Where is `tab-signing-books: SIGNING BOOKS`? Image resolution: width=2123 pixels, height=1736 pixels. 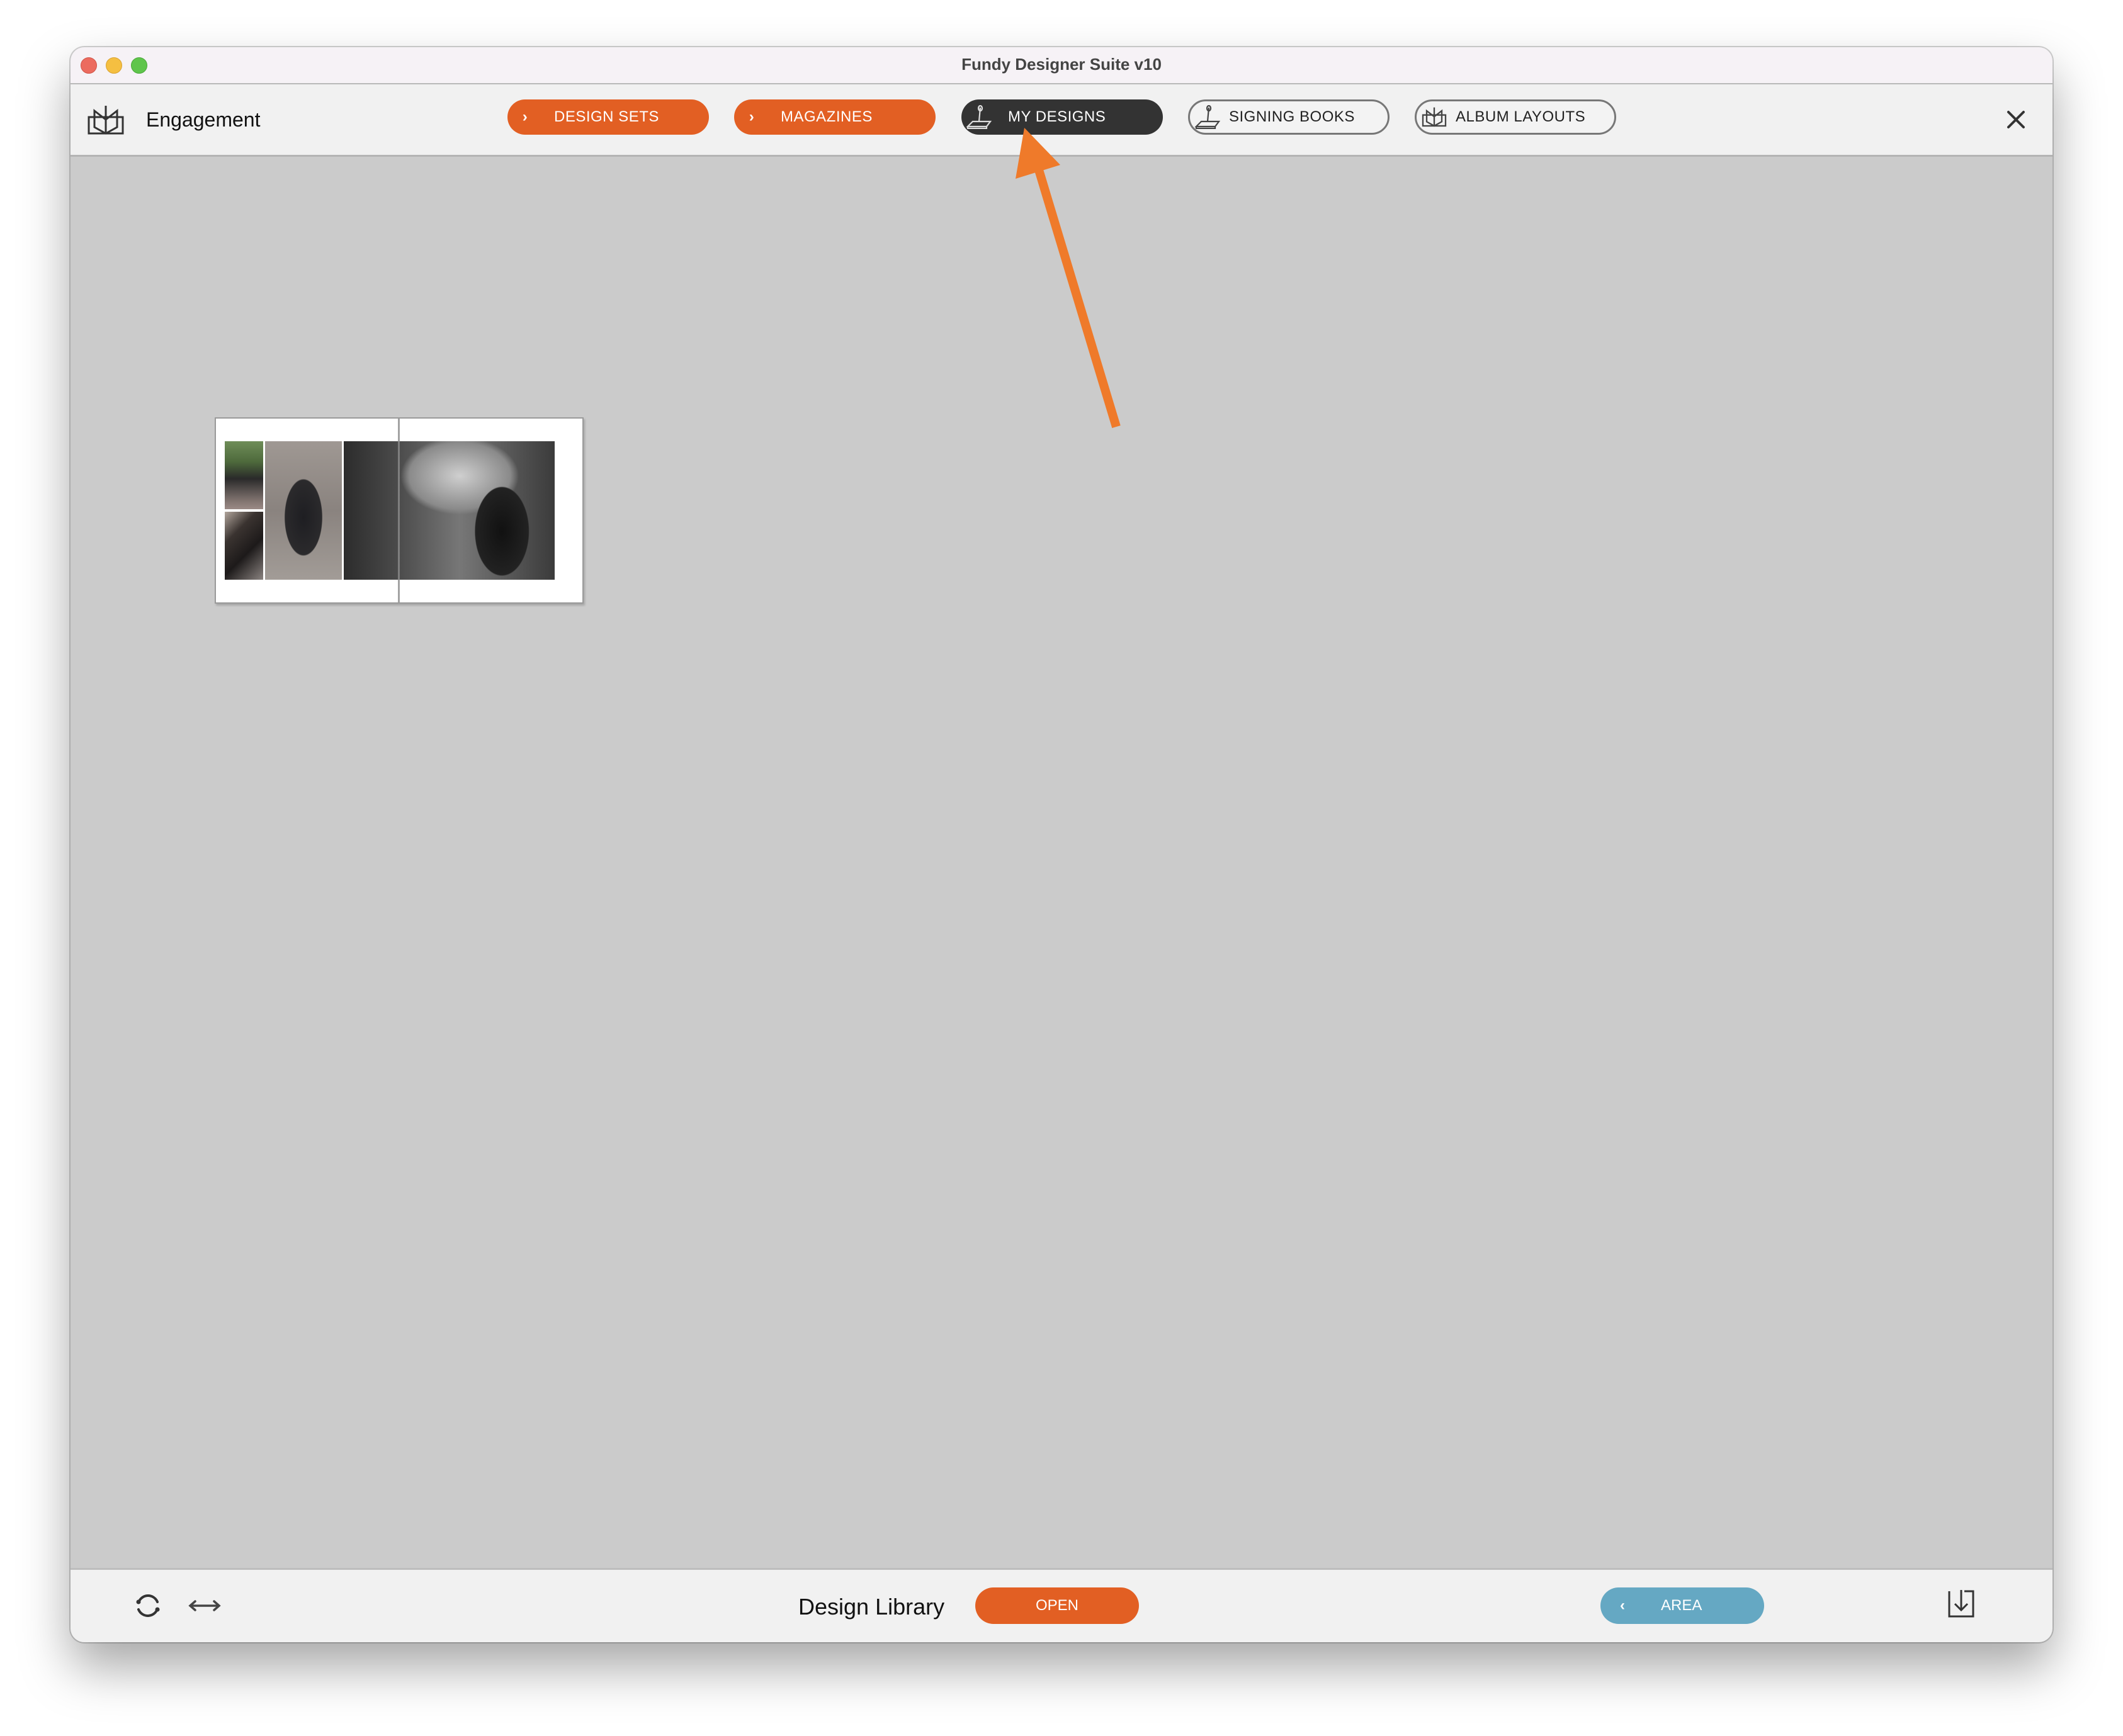 tab-signing-books: SIGNING BOOKS is located at coordinates (1289, 117).